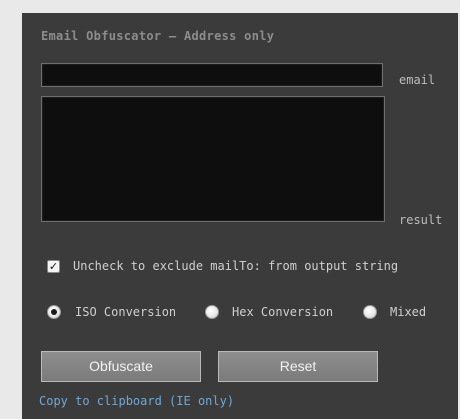 This screenshot has width=460, height=419. I want to click on email-input, so click(212, 75).